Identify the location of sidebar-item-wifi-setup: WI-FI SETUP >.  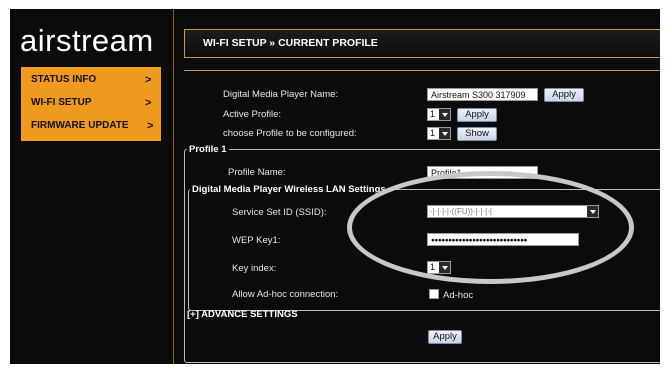
(91, 104).